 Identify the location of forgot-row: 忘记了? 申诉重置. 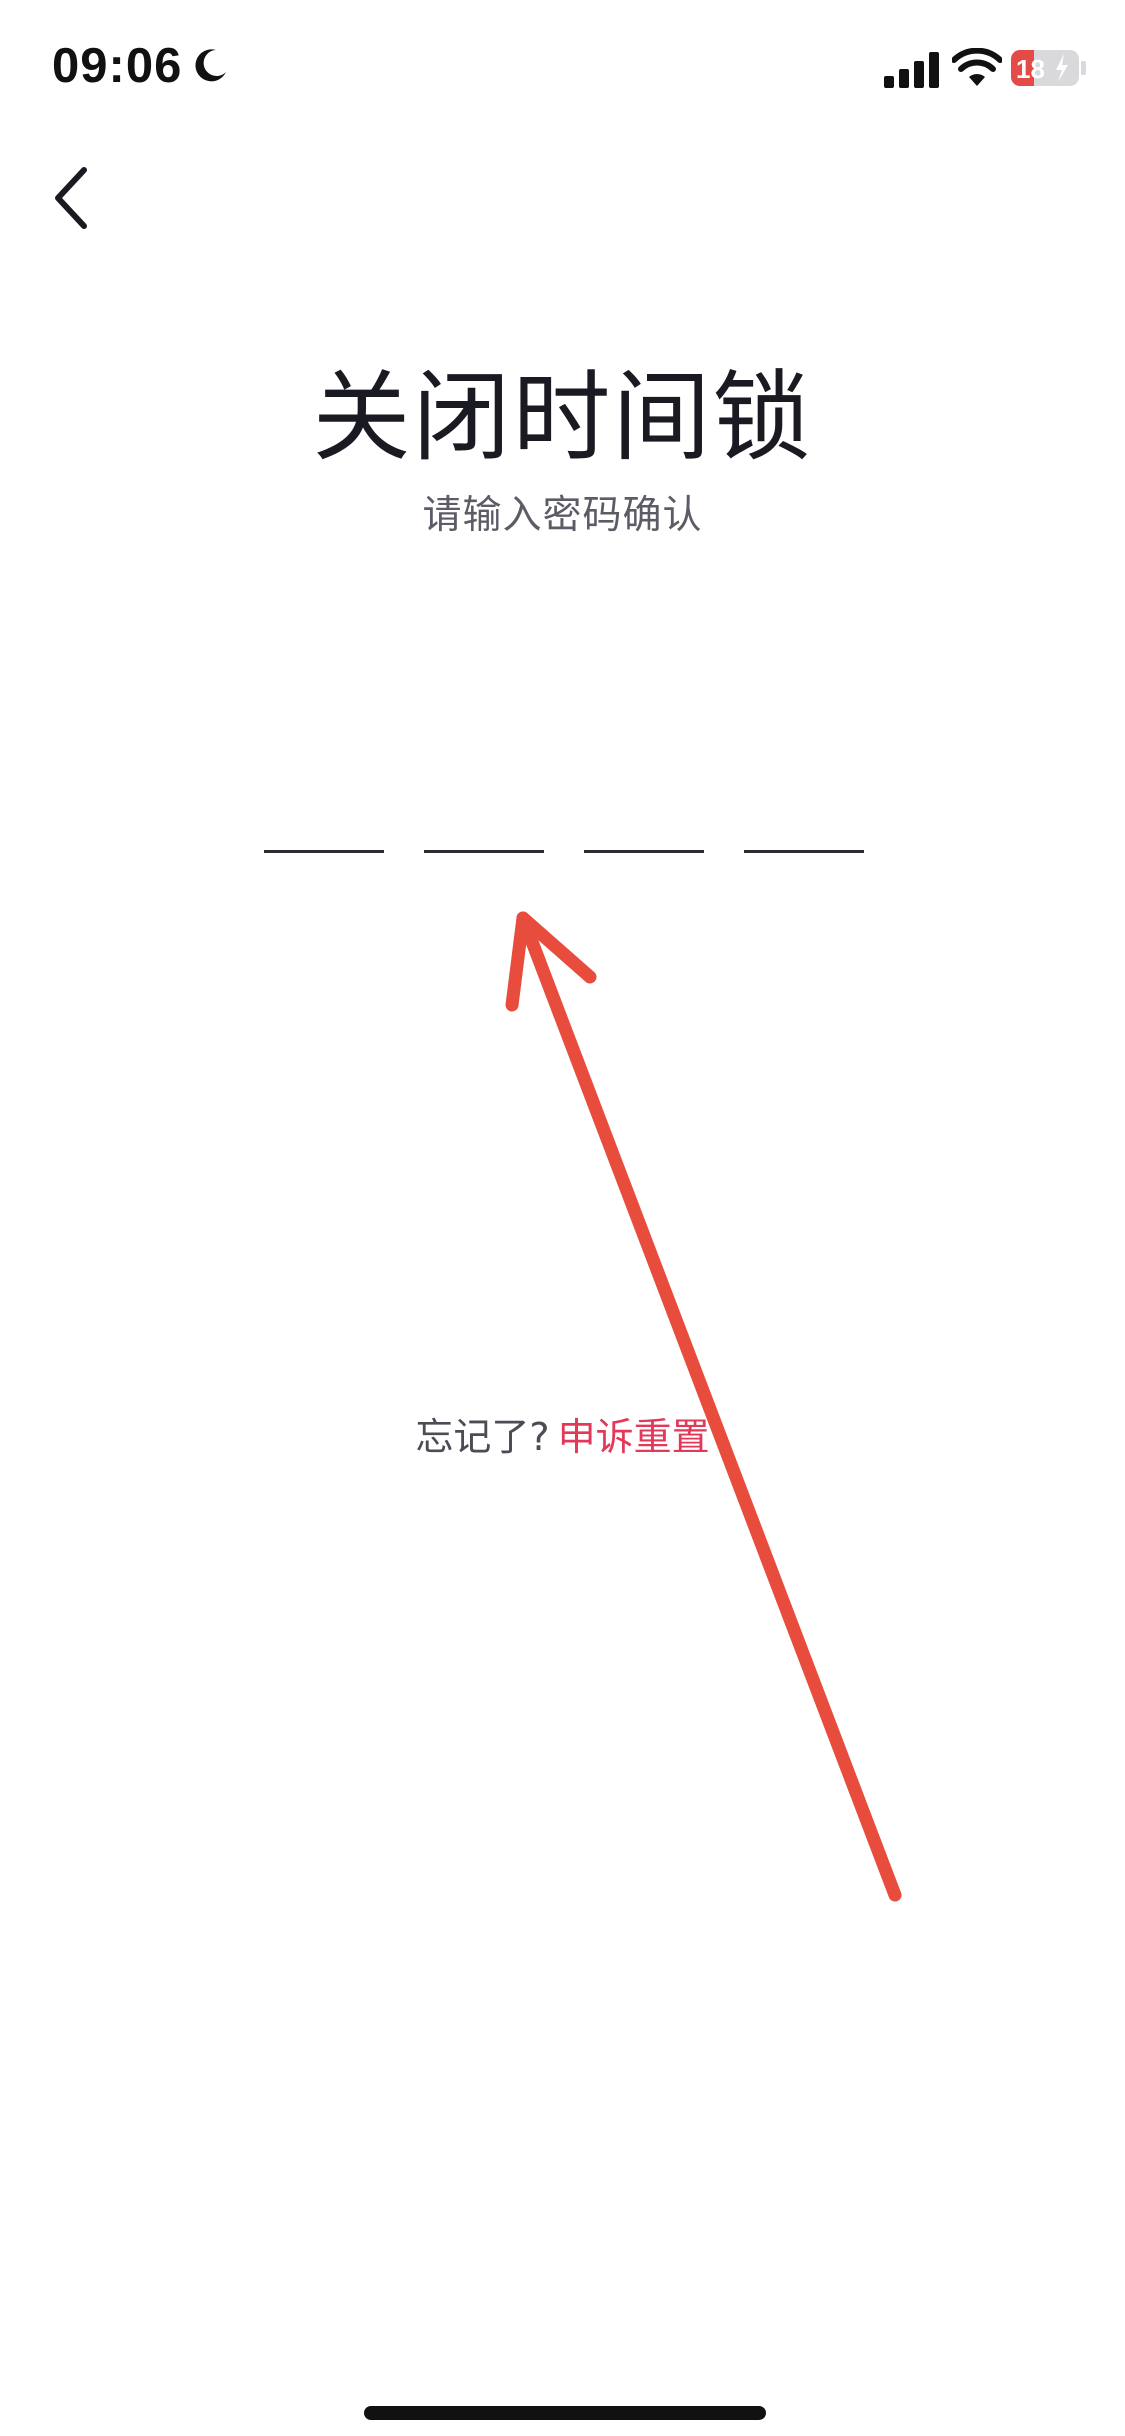
(562, 1433).